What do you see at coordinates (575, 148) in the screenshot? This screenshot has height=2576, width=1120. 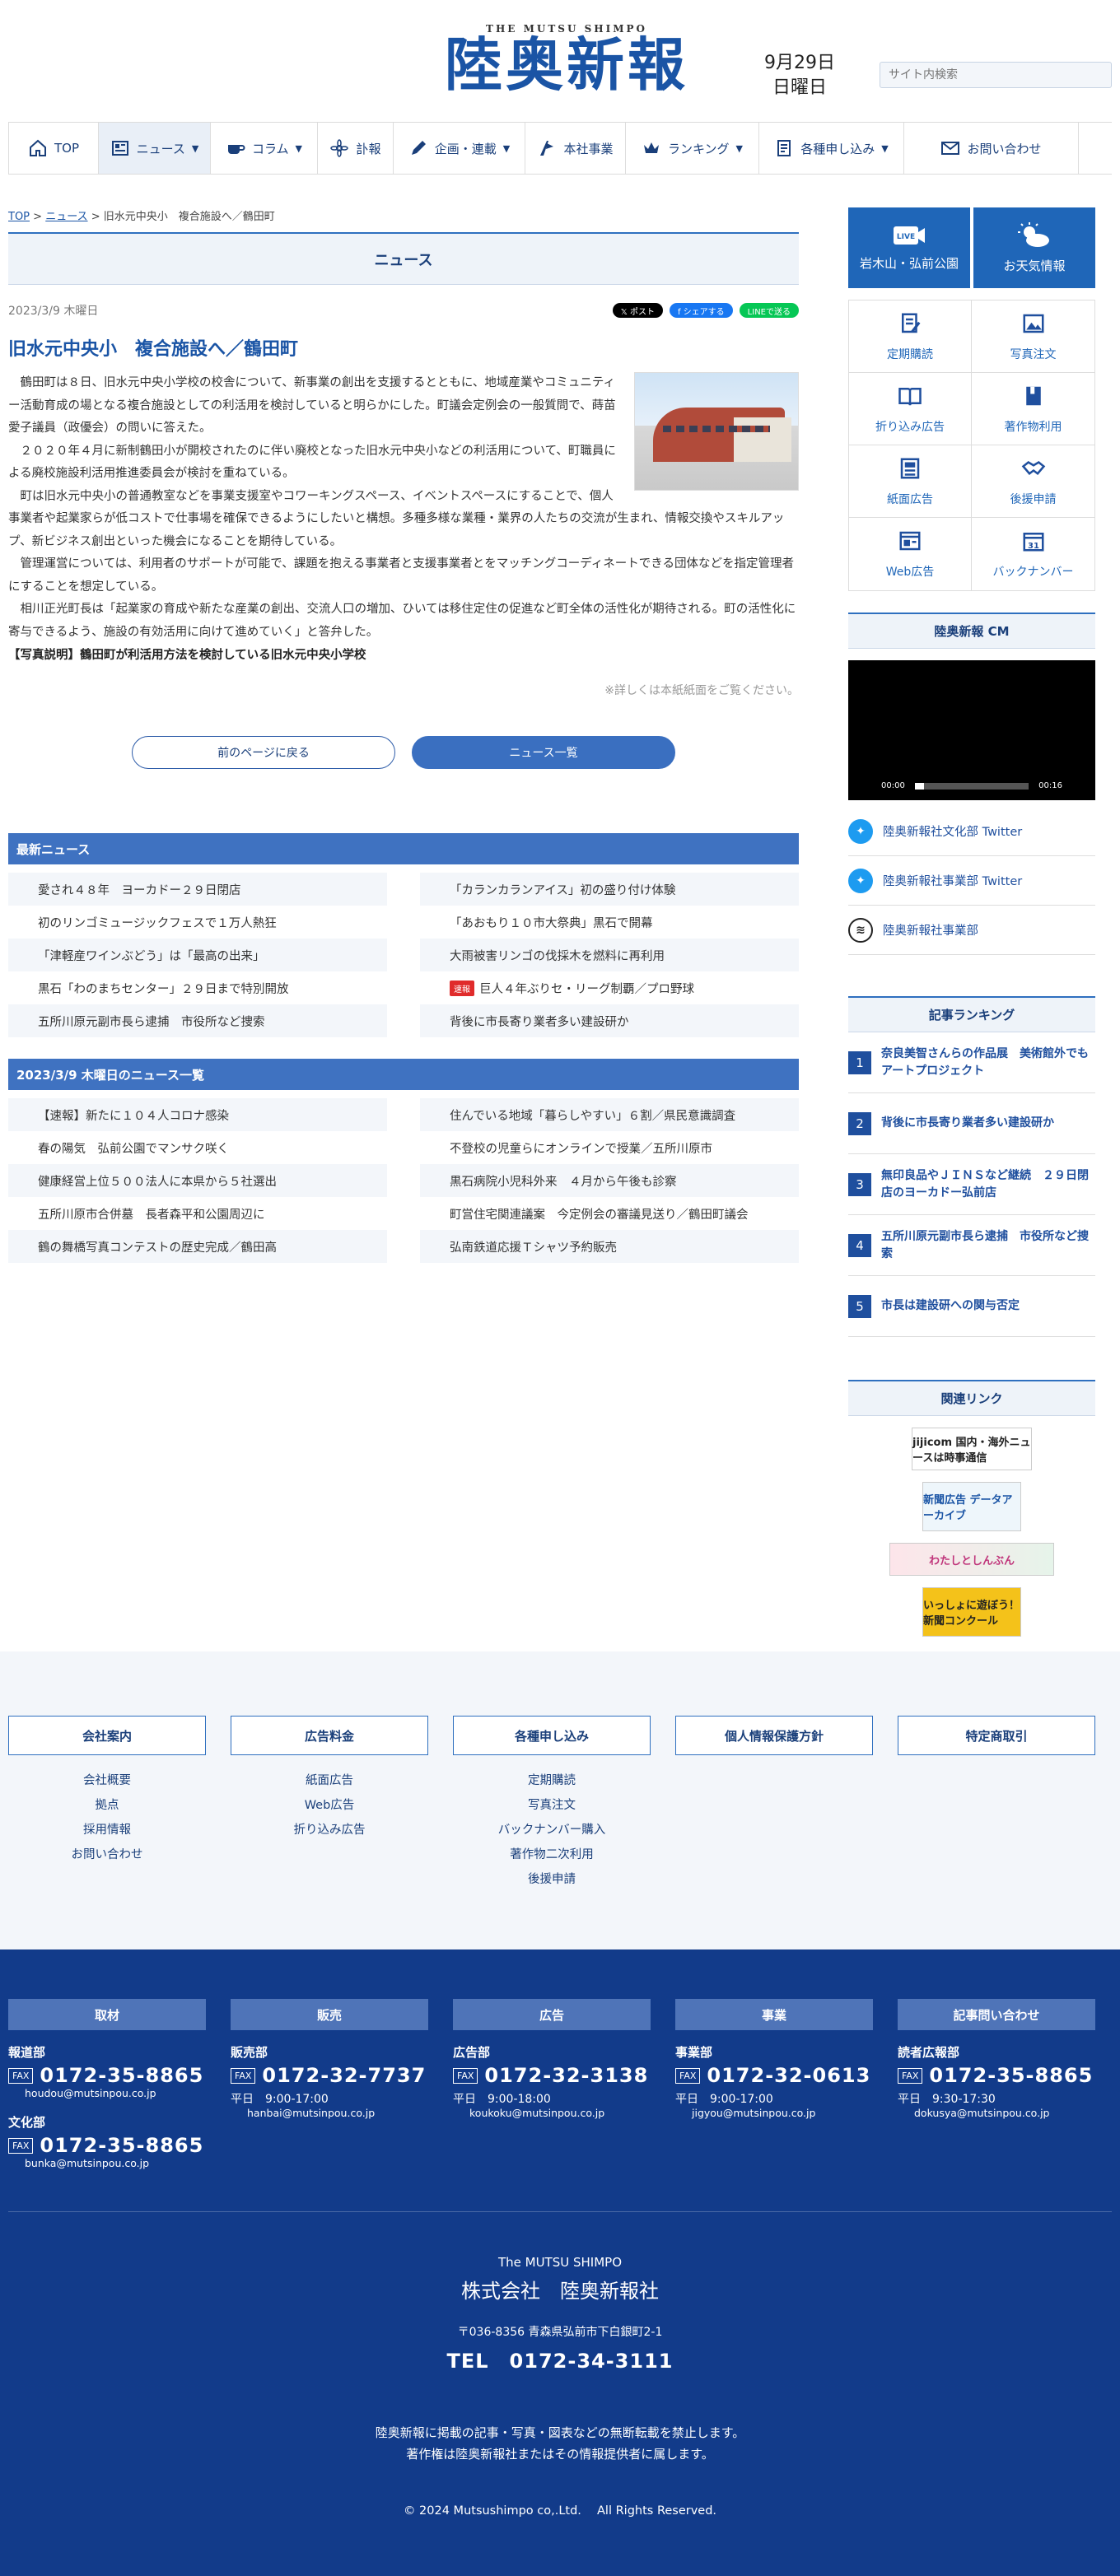 I see `nav-item-6: 本社事業` at bounding box center [575, 148].